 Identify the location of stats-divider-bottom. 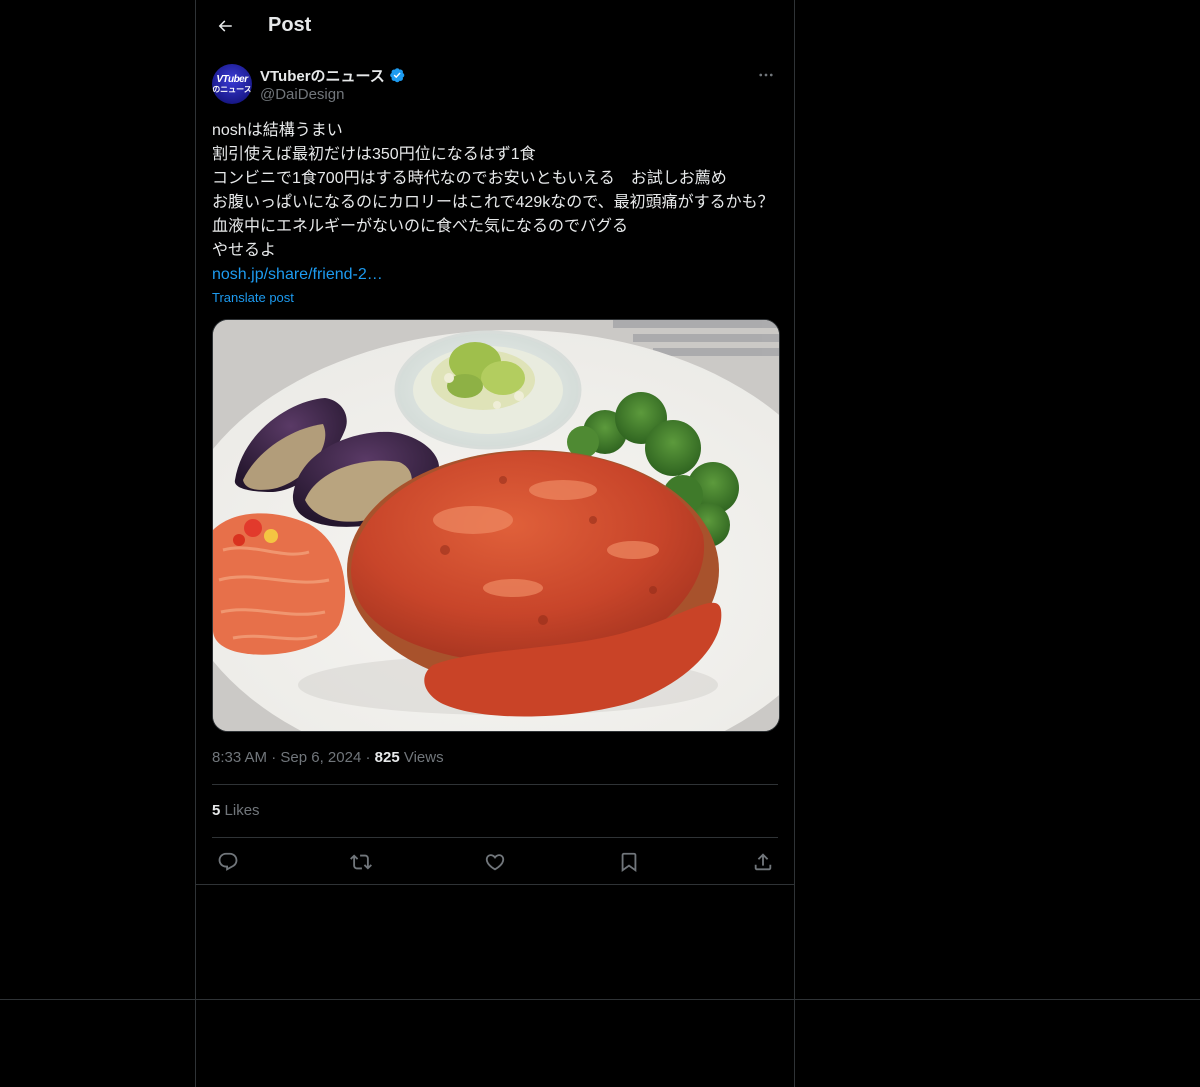
(495, 837).